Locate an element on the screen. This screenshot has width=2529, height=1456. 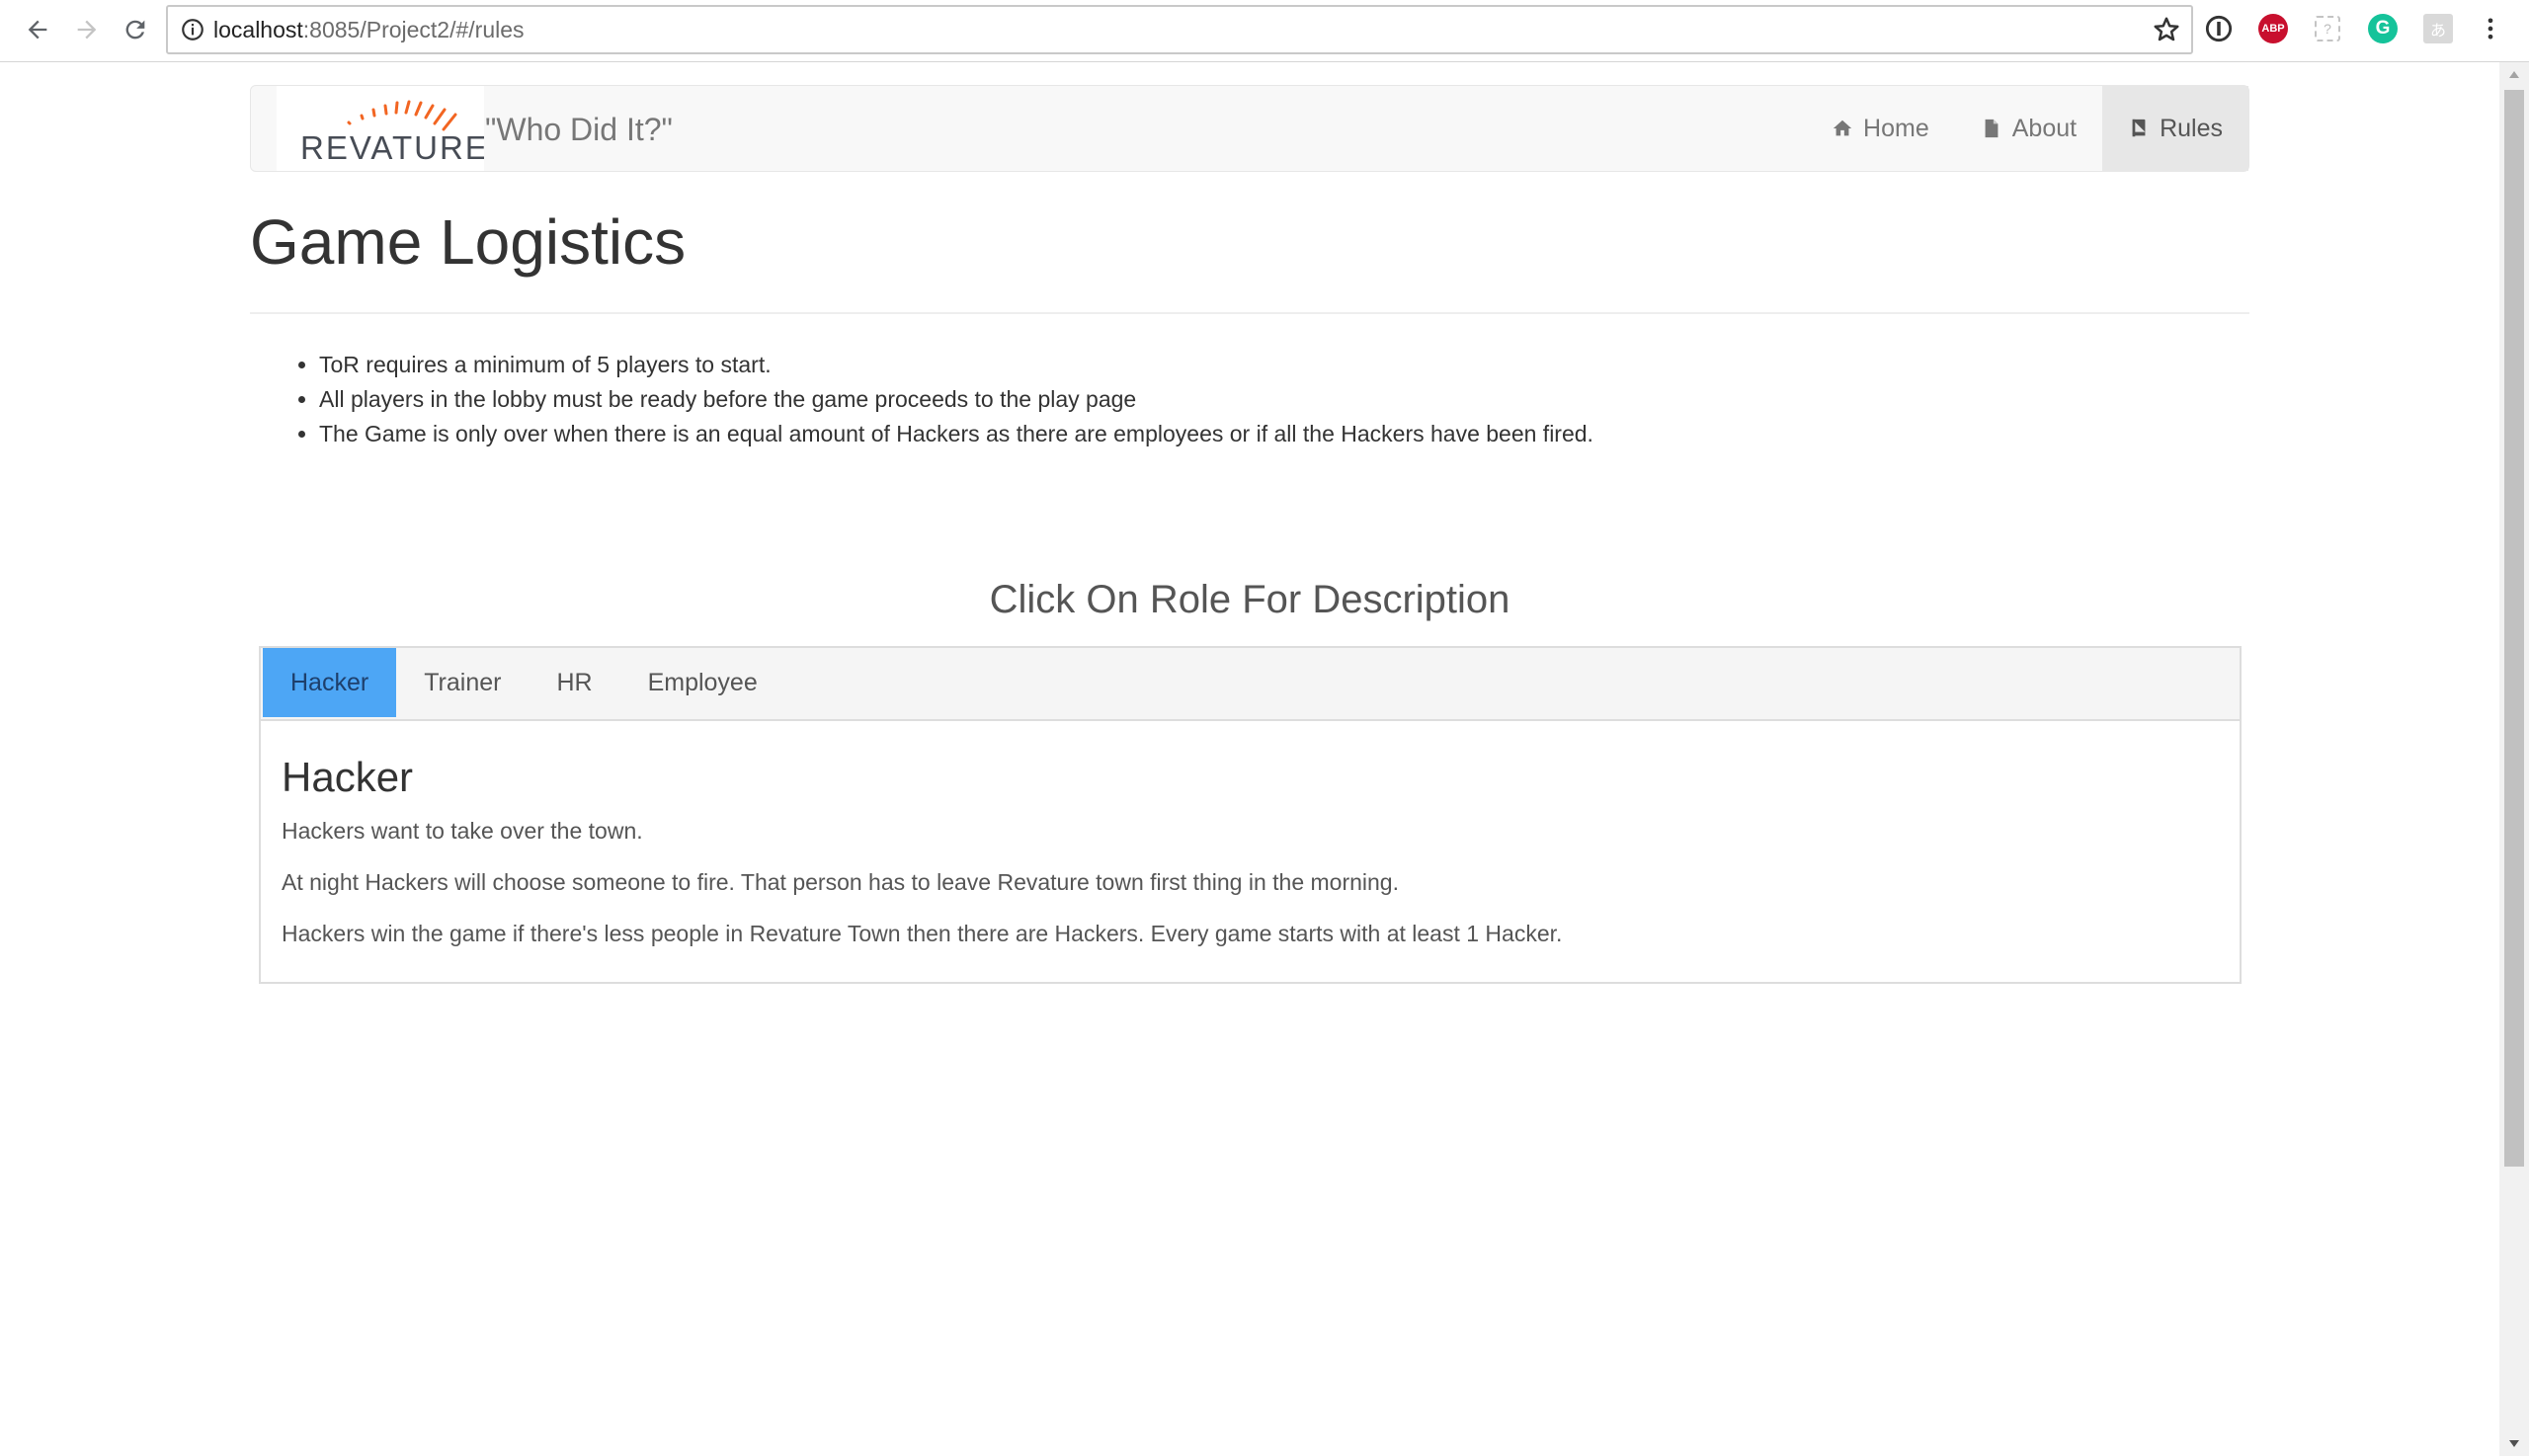
forward-arrow-icon is located at coordinates (87, 30).